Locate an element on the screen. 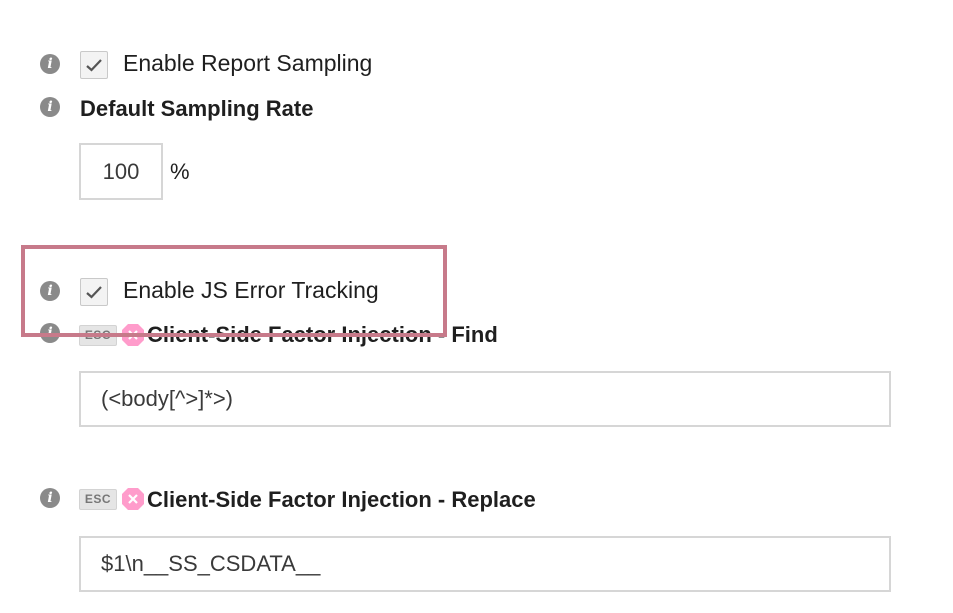  factor-injection-find-input: (<body[^>]*>) is located at coordinates (485, 399).